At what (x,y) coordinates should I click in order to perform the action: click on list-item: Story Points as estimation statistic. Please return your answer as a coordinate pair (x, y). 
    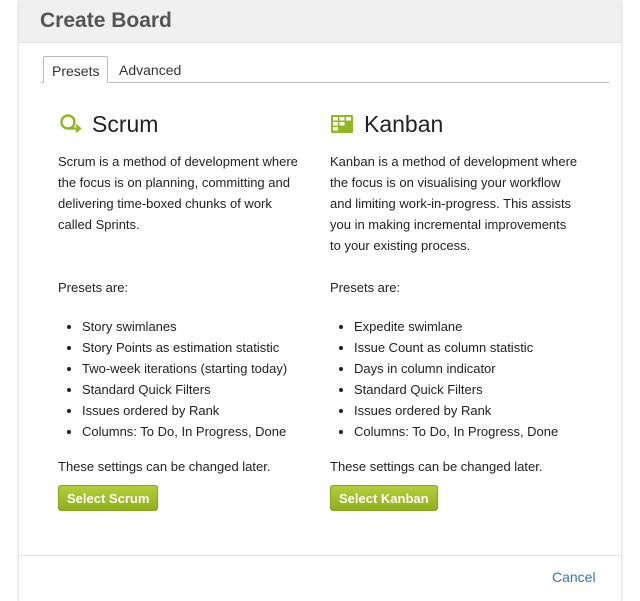
    Looking at the image, I should click on (194, 347).